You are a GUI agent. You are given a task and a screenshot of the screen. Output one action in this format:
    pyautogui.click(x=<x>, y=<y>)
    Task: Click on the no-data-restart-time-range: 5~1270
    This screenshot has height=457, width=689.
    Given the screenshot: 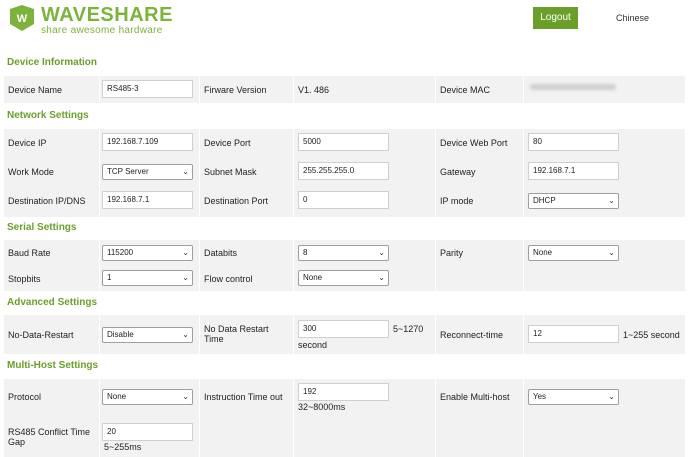 What is the action you would take?
    pyautogui.click(x=408, y=329)
    